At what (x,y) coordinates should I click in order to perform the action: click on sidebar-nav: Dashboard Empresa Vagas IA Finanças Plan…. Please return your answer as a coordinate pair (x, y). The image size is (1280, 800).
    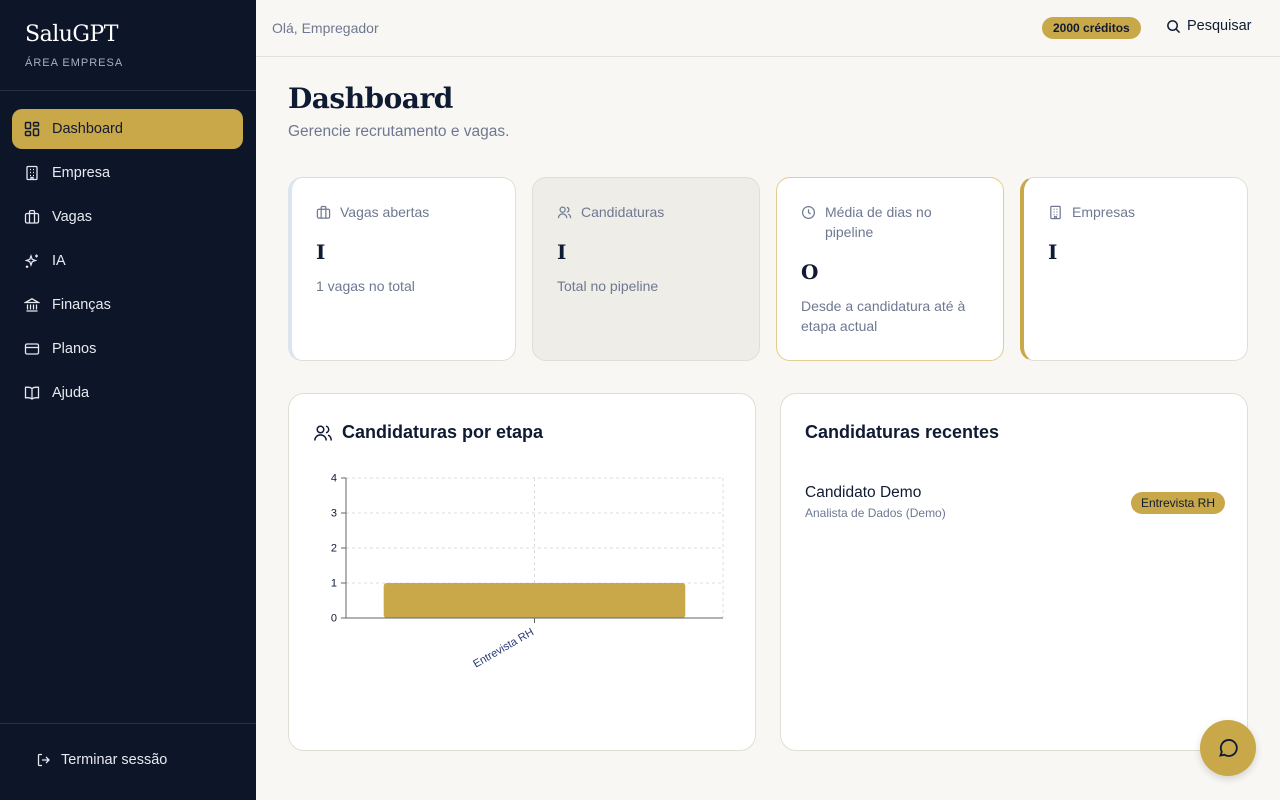
    Looking at the image, I should click on (127, 263).